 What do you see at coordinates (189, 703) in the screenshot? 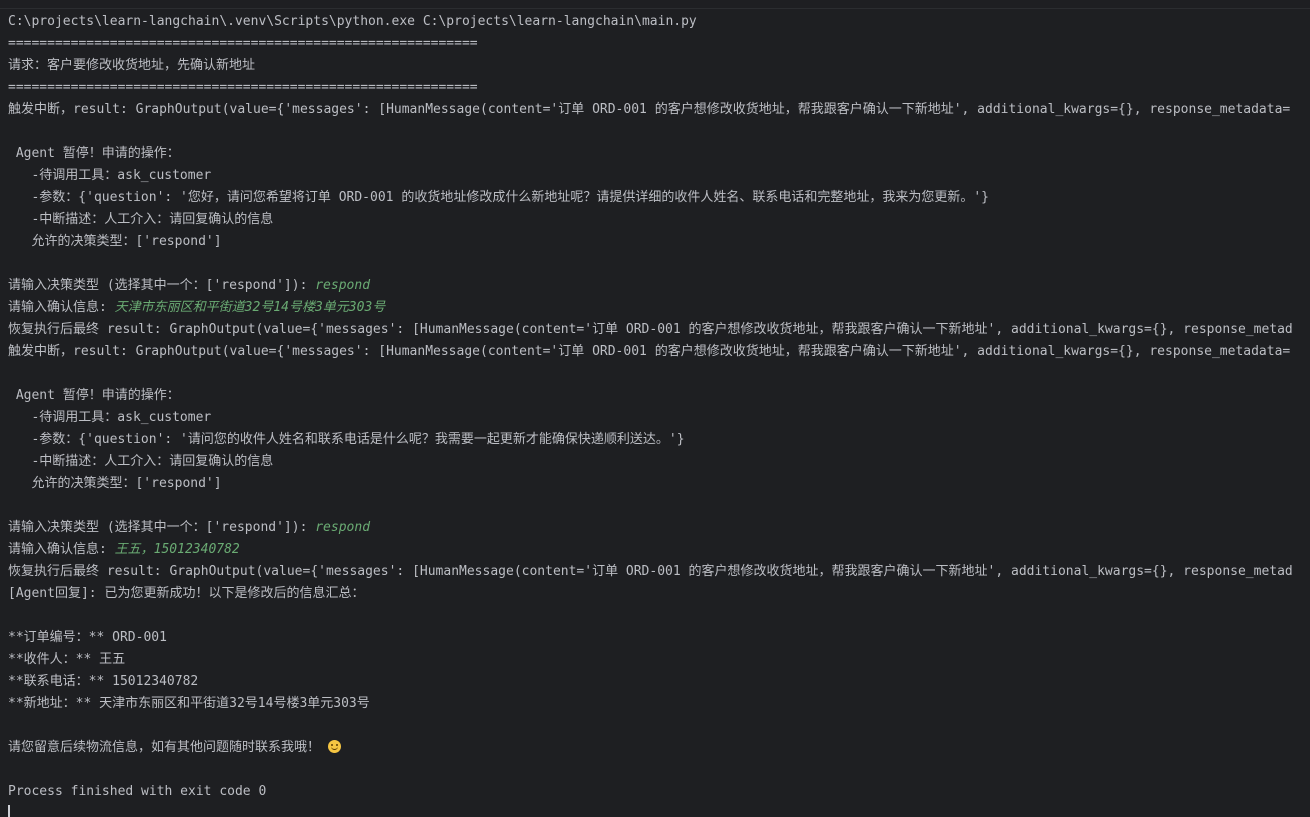
I see `console-line-address: **新地址：** 天津市东丽区和平街道32号14号楼3单元303号` at bounding box center [189, 703].